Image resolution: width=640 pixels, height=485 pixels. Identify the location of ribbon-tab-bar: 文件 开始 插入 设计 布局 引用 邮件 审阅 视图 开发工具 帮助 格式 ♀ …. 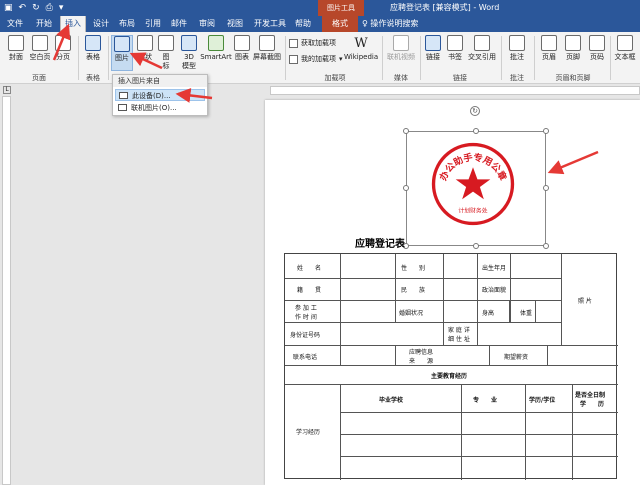
(320, 24).